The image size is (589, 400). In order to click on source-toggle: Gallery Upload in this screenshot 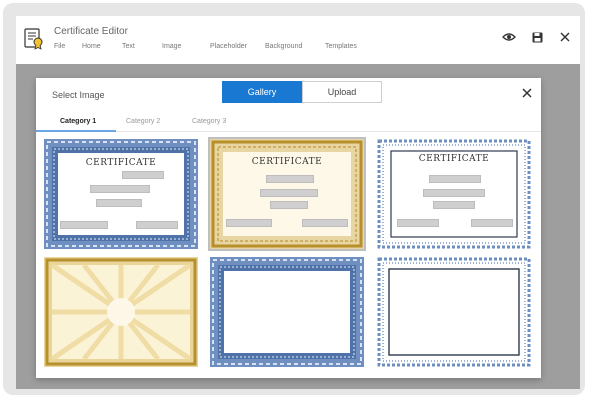, I will do `click(302, 92)`.